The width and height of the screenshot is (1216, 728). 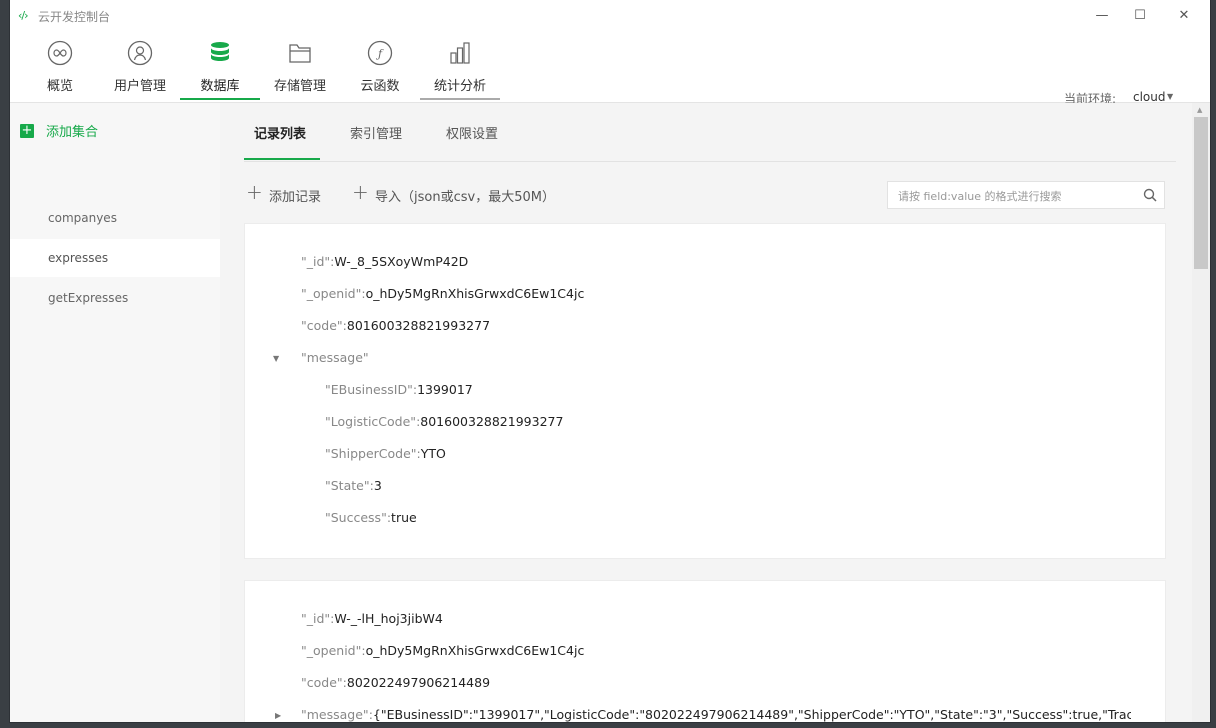 What do you see at coordinates (1140, 15) in the screenshot?
I see `maximize-button: ☐` at bounding box center [1140, 15].